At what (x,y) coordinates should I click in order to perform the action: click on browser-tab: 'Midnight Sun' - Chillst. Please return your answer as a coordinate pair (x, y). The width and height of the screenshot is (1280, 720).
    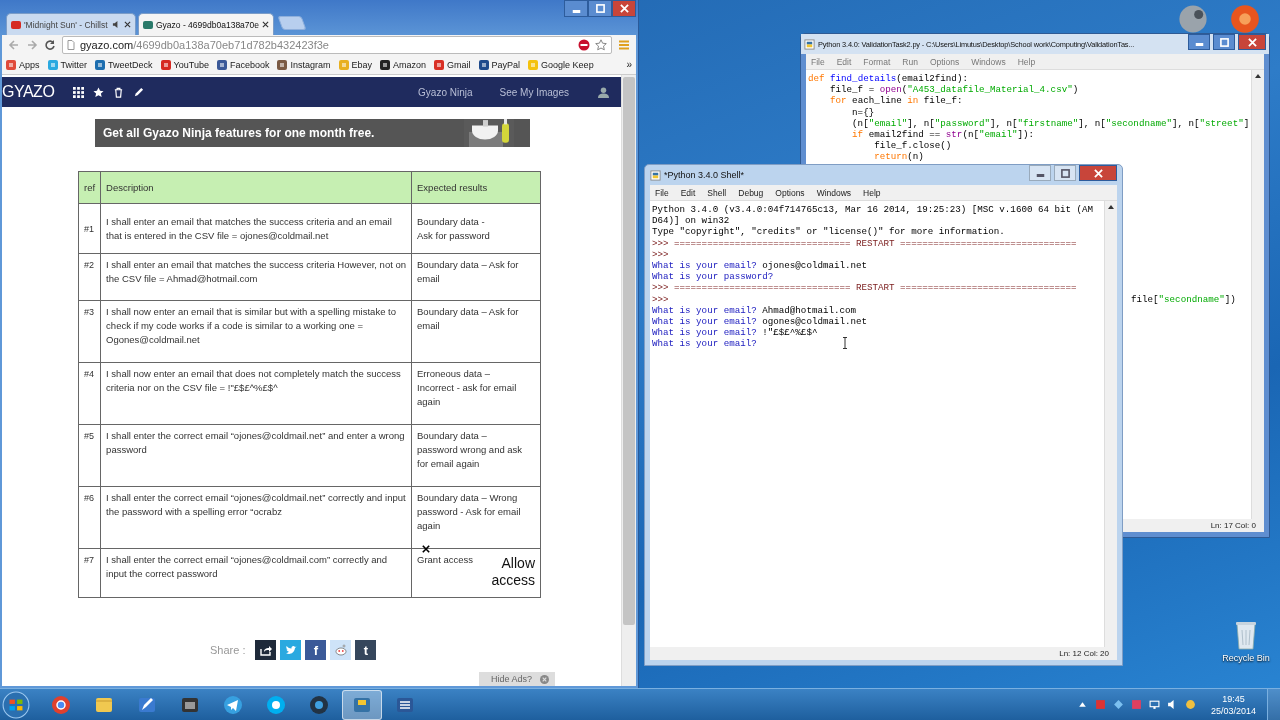
    Looking at the image, I should click on (71, 24).